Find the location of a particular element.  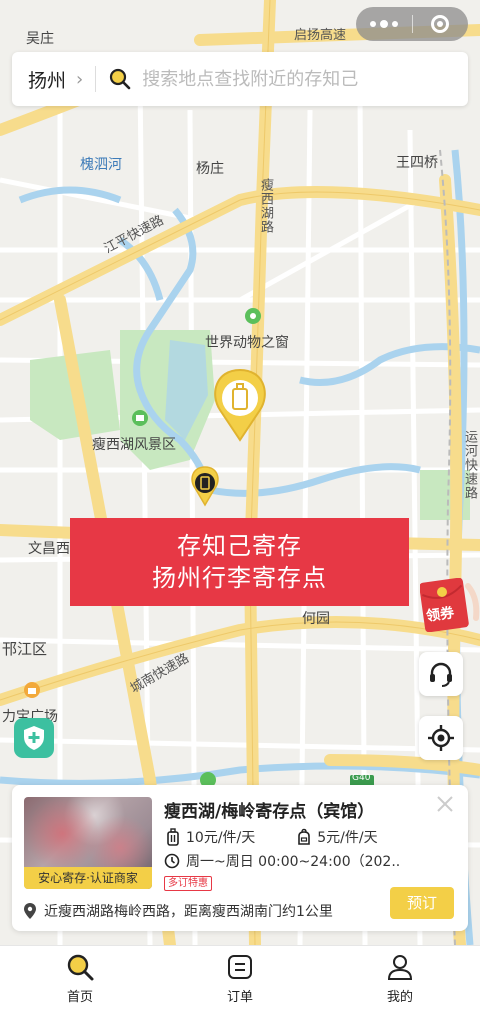

crosshair-icon is located at coordinates (441, 738).